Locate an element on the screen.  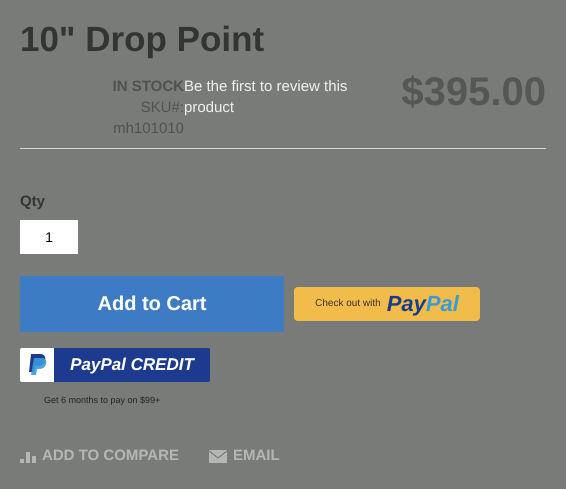
paypal-logo-icon is located at coordinates (37, 365).